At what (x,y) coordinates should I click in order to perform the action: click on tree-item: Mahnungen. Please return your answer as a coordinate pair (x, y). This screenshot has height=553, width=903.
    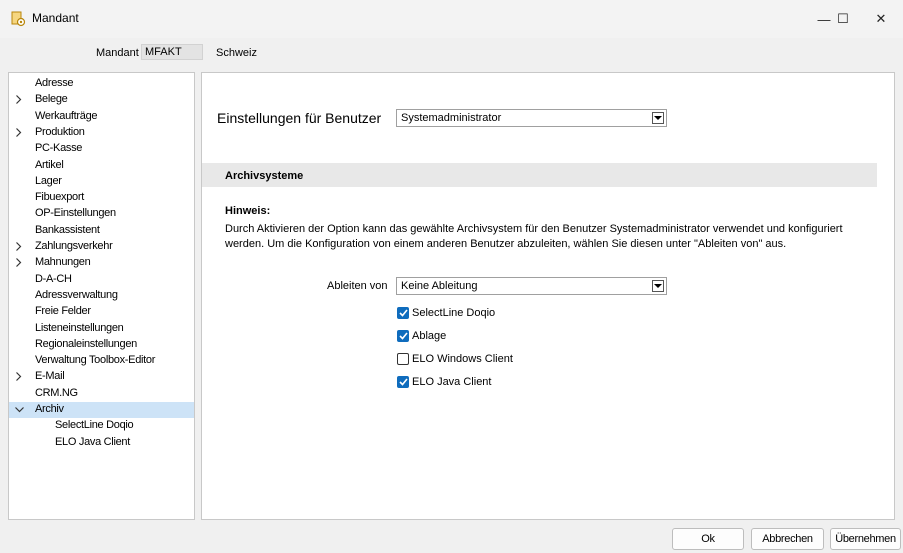
    Looking at the image, I should click on (101, 263).